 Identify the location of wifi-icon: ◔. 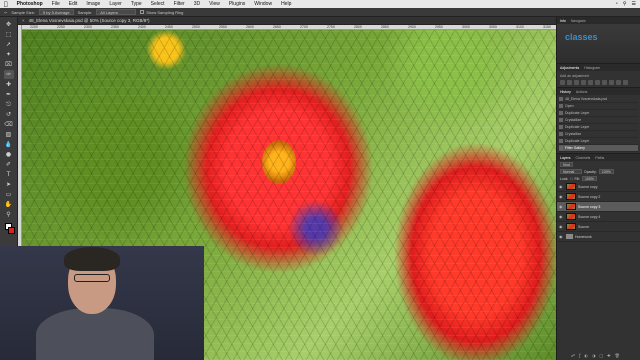
(616, 4).